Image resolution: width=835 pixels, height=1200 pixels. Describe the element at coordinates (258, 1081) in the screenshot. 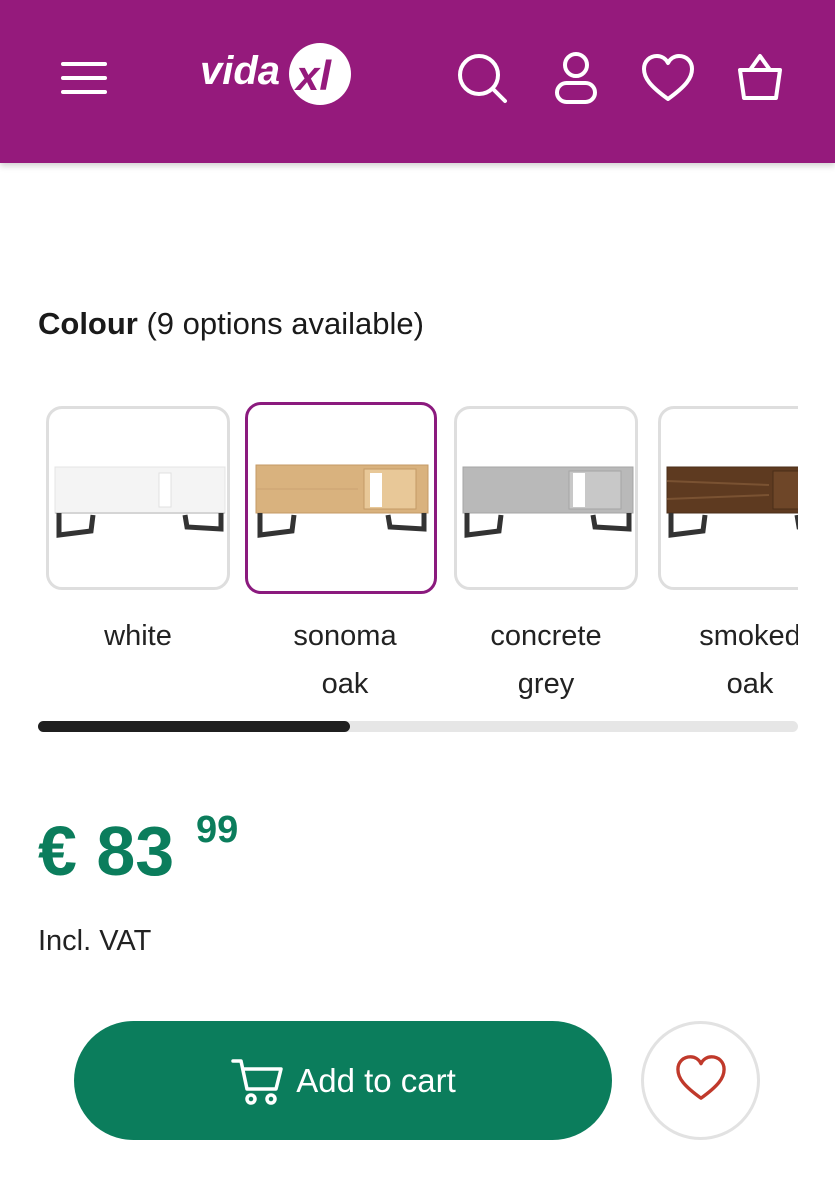

I see `cart-icon` at that location.